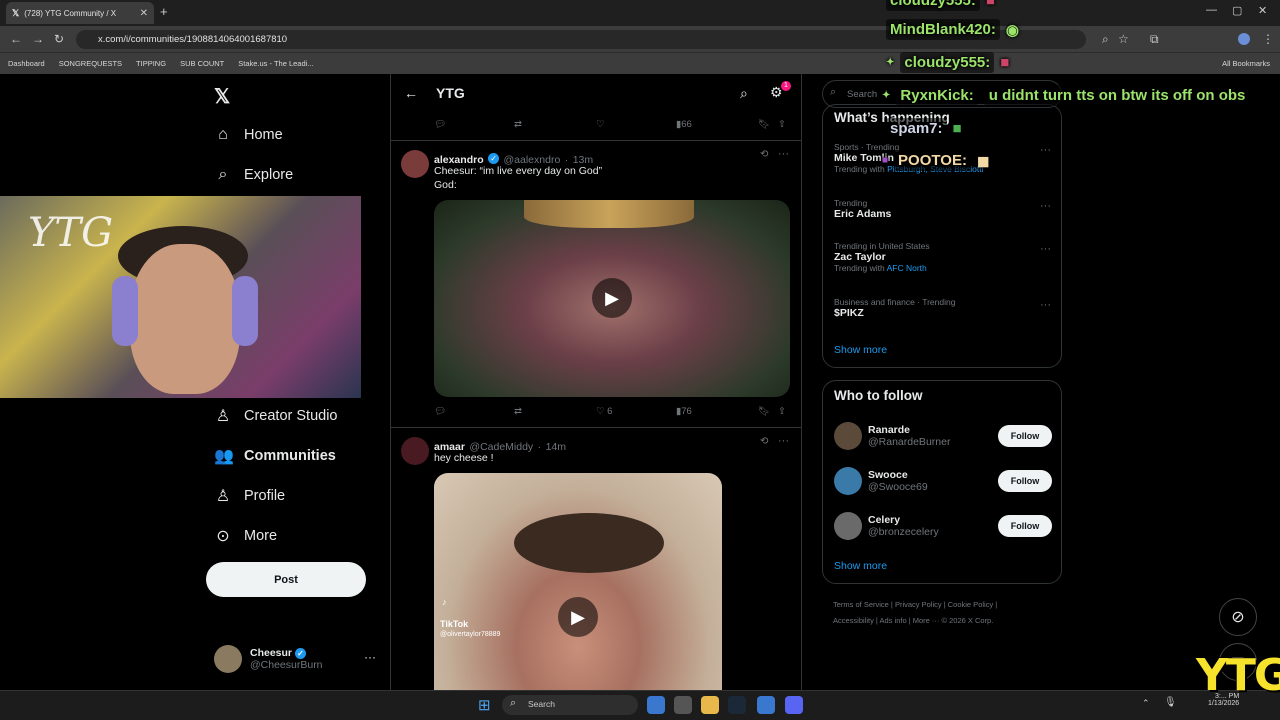 The width and height of the screenshot is (1280, 720). What do you see at coordinates (1262, 10) in the screenshot?
I see `close-window-button: ✕` at bounding box center [1262, 10].